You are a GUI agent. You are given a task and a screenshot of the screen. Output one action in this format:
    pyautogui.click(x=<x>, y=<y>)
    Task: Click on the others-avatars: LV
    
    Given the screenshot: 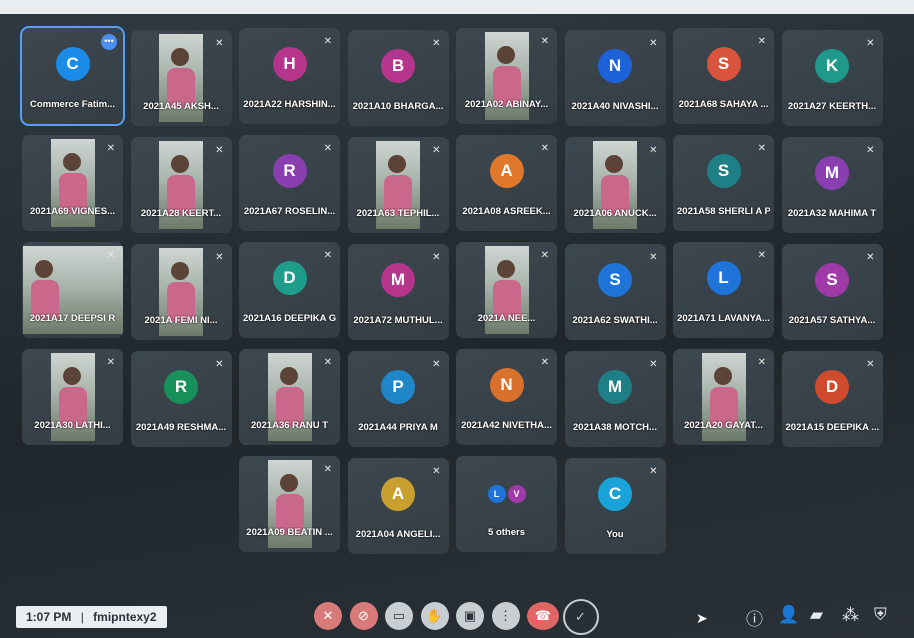 What is the action you would take?
    pyautogui.click(x=506, y=493)
    